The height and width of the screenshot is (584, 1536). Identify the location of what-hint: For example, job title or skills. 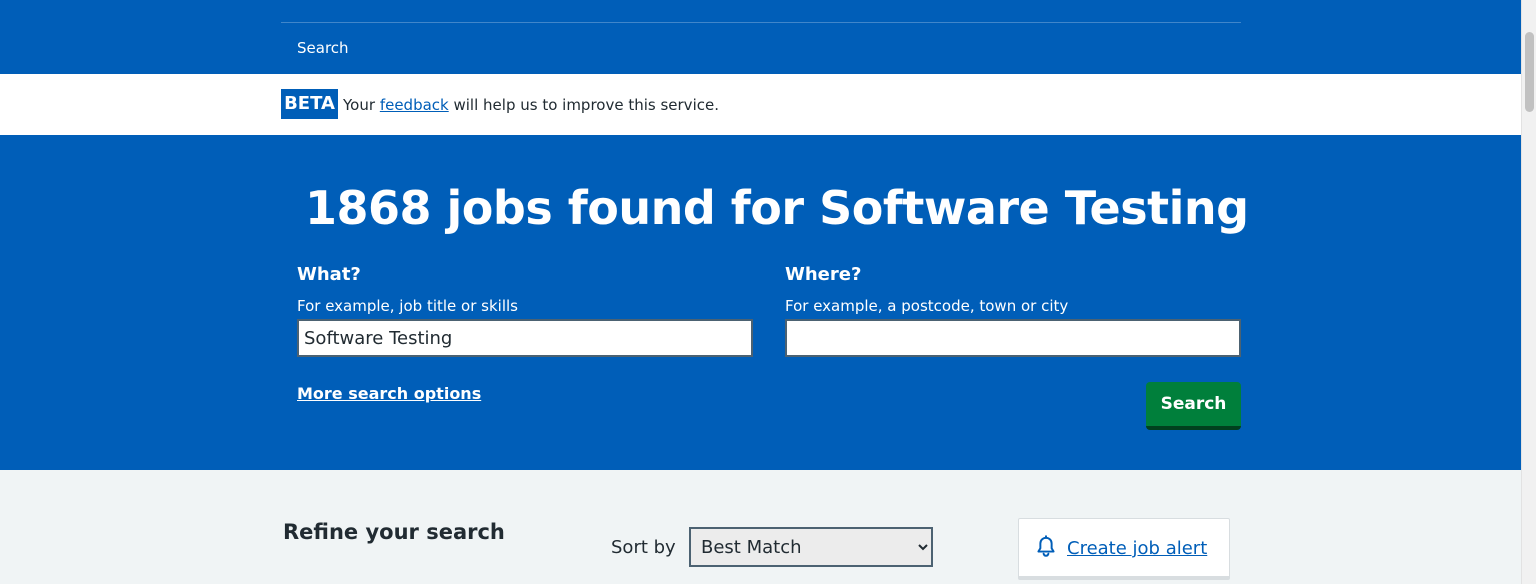
(407, 306).